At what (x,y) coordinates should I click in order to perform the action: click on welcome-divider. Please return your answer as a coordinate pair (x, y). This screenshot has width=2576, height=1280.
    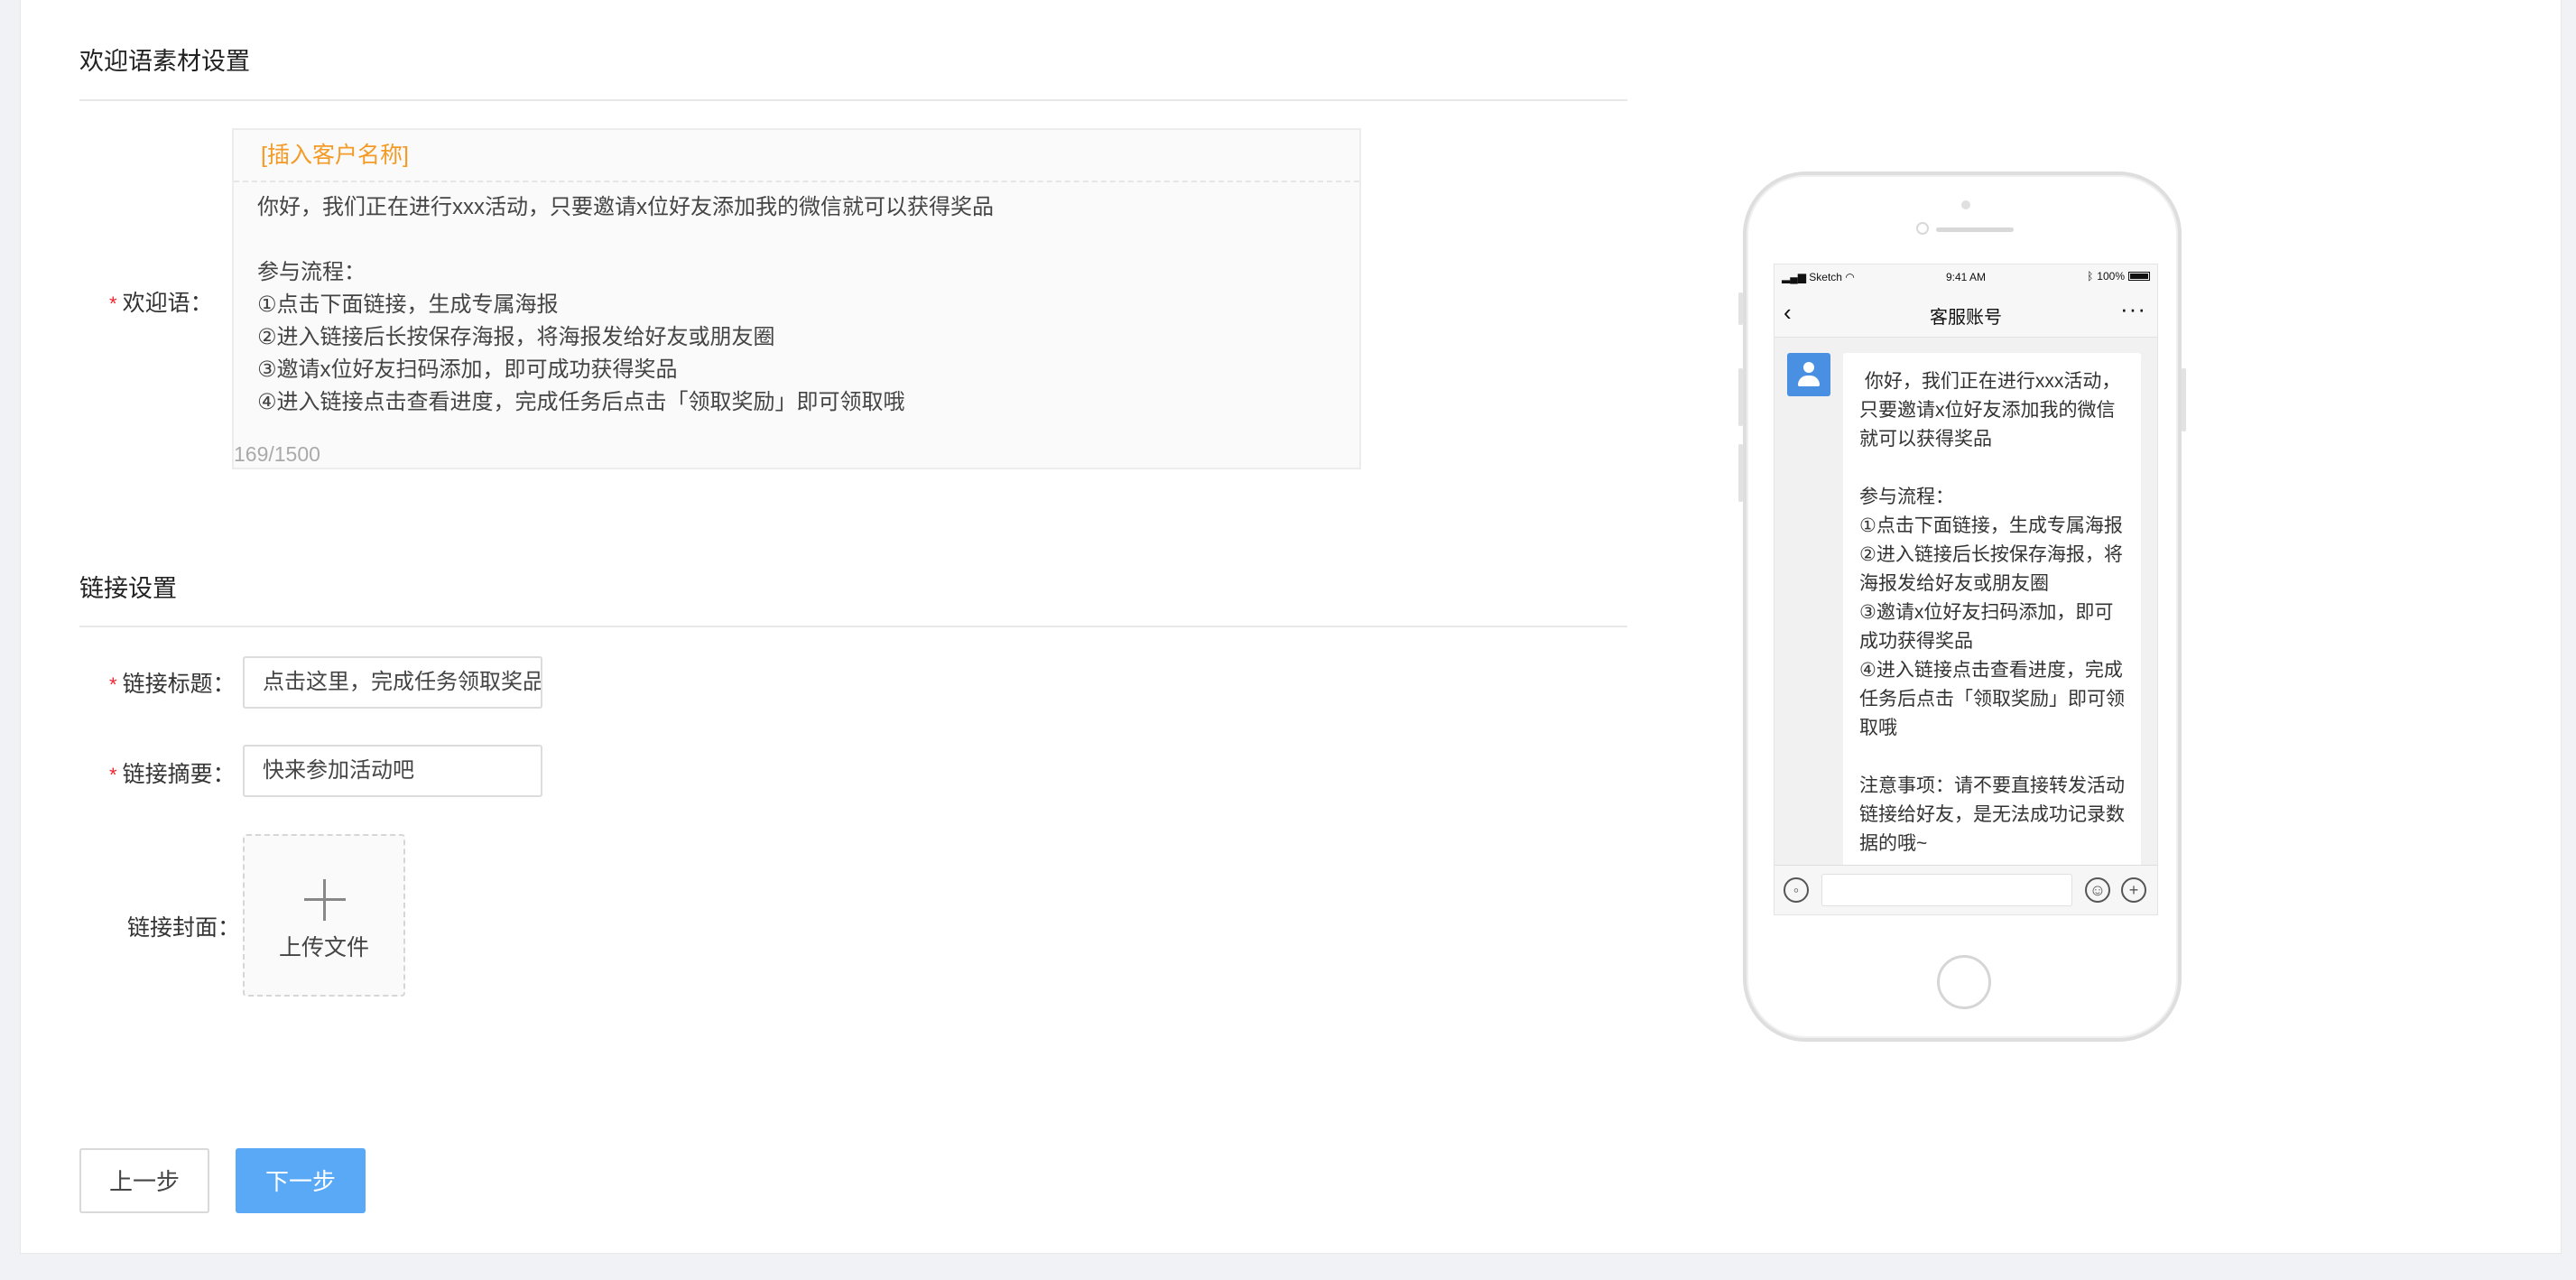
    Looking at the image, I should click on (853, 100).